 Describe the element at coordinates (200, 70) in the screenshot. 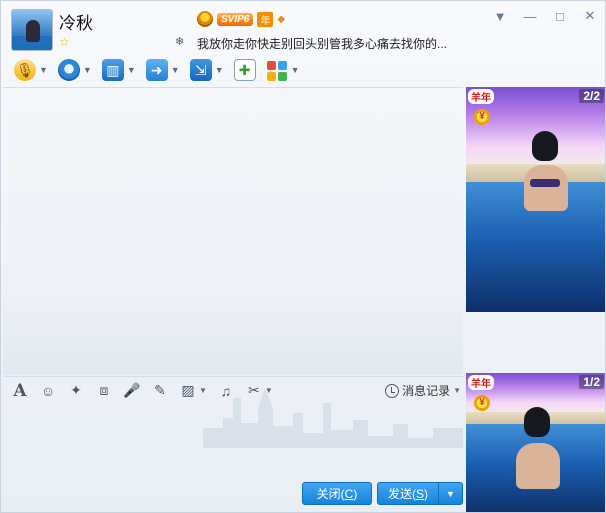

I see `remote-screen-icon: ⇲` at that location.